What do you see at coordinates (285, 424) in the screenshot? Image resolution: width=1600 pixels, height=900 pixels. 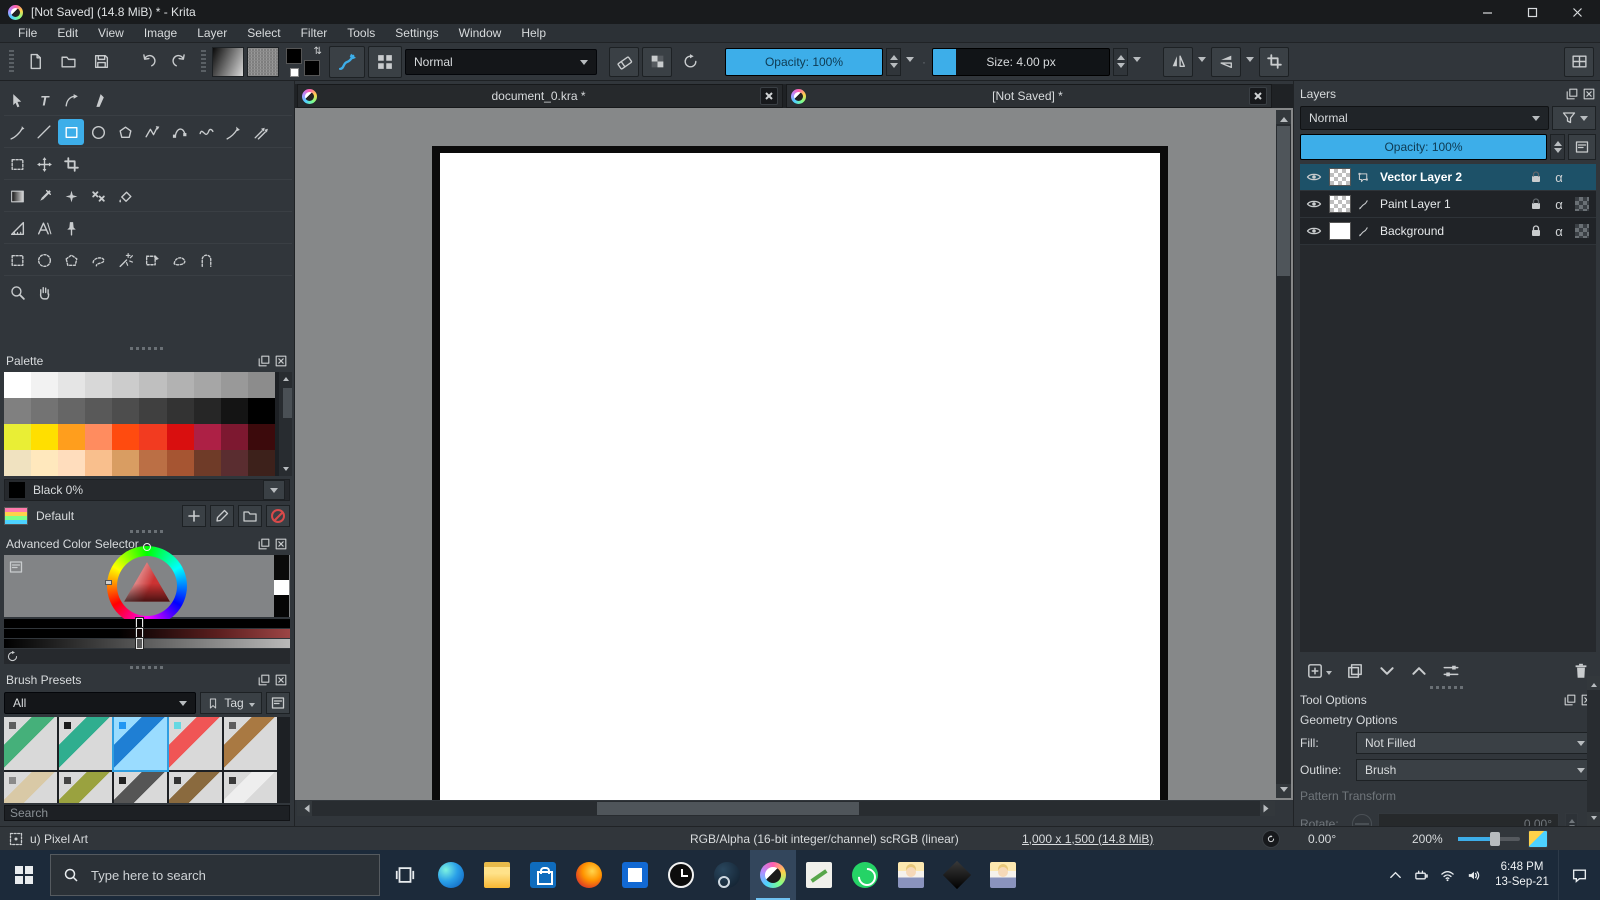 I see `palette-scrollbar` at bounding box center [285, 424].